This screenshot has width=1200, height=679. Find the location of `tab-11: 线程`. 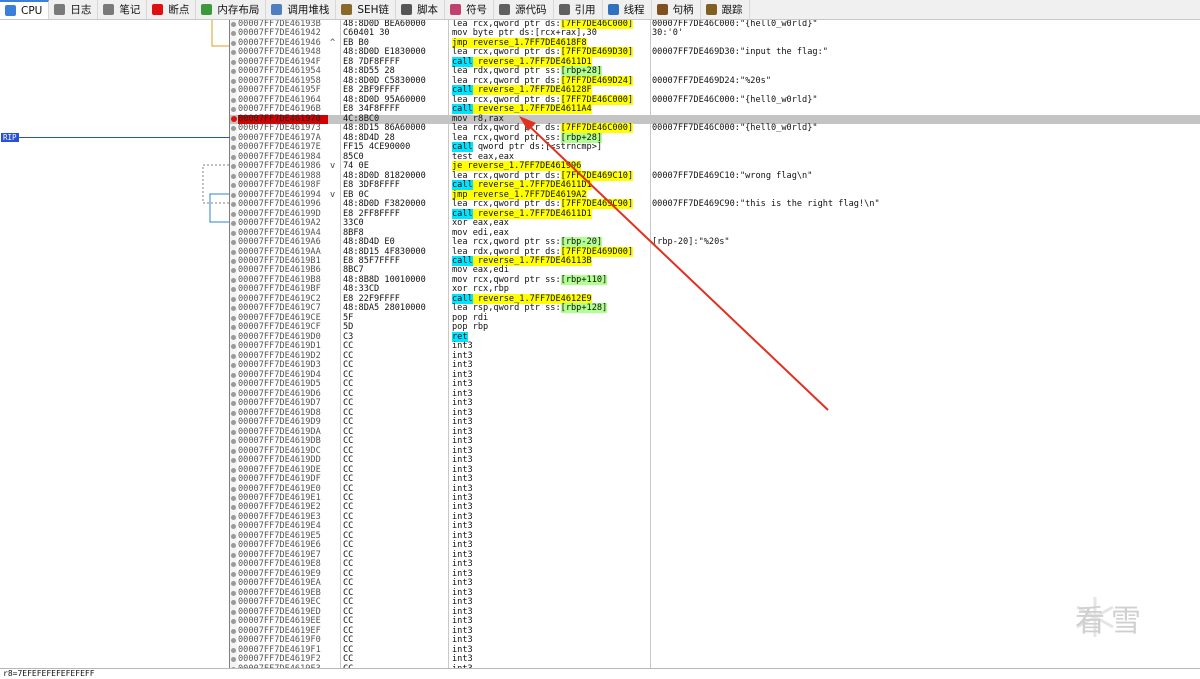

tab-11: 线程 is located at coordinates (627, 9).